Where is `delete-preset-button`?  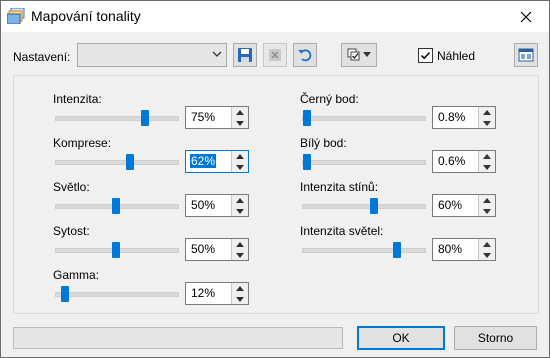
delete-preset-button is located at coordinates (275, 55).